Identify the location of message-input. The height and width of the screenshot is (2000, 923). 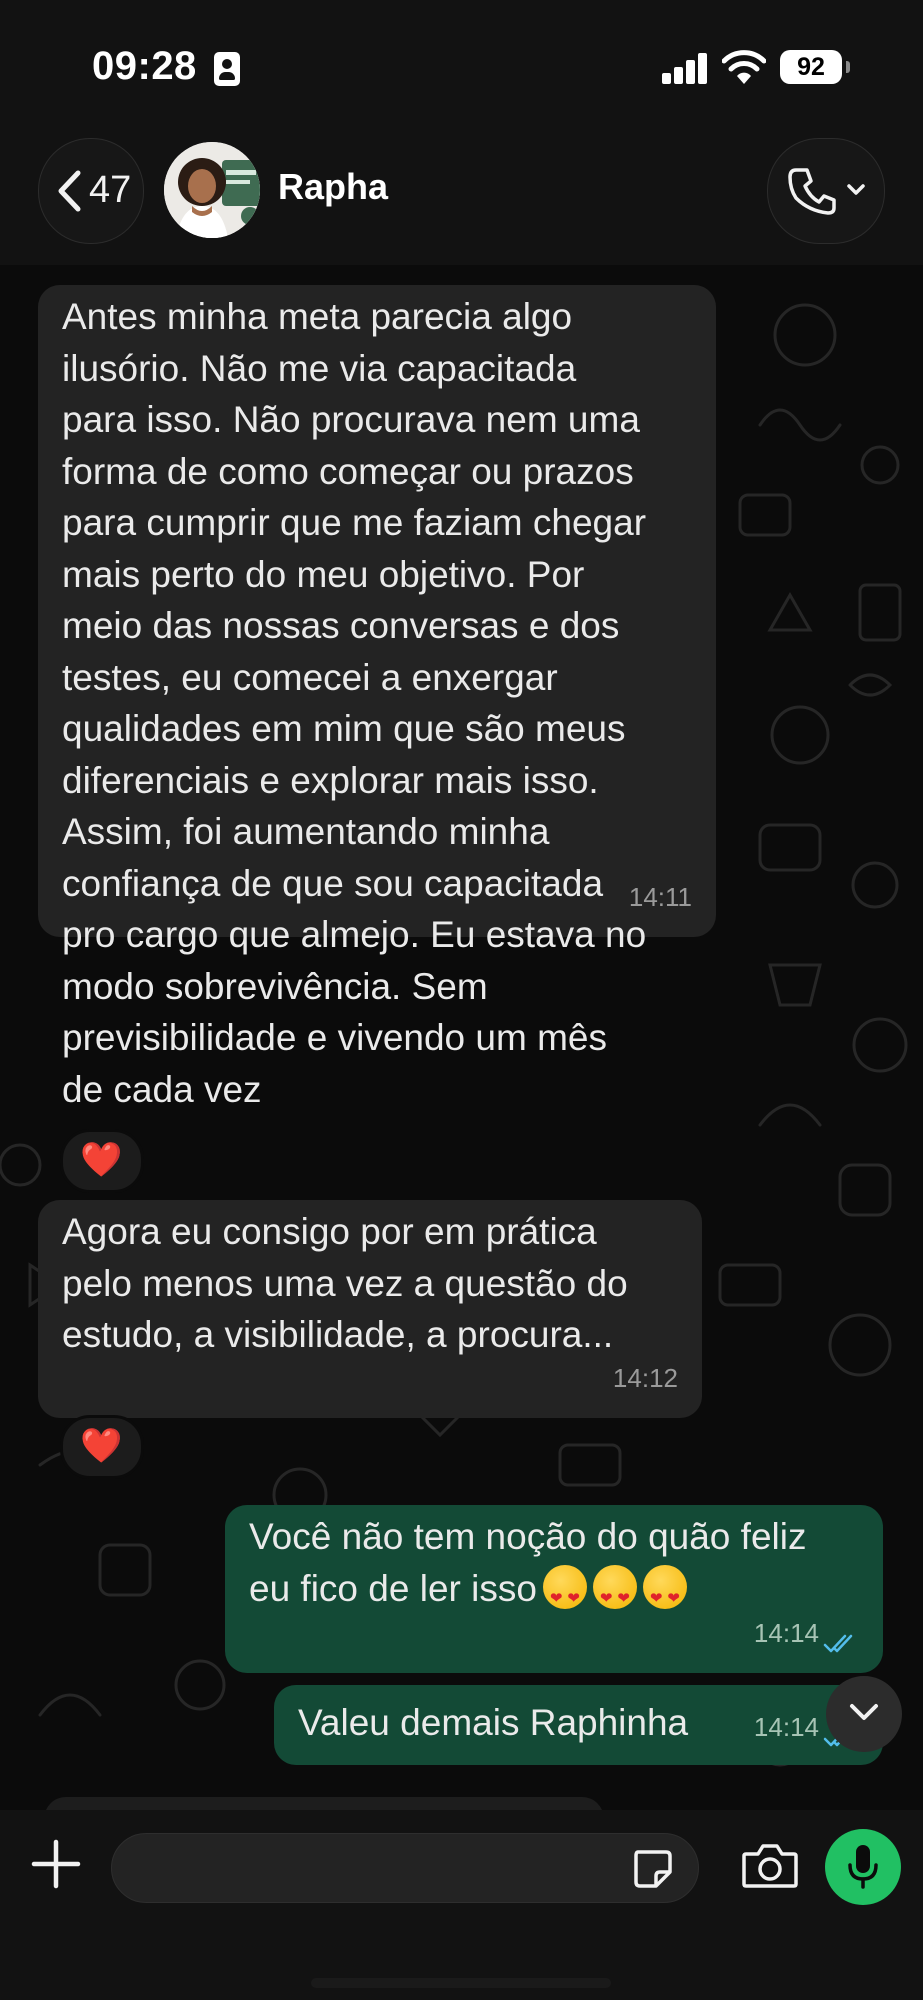
(373, 1869).